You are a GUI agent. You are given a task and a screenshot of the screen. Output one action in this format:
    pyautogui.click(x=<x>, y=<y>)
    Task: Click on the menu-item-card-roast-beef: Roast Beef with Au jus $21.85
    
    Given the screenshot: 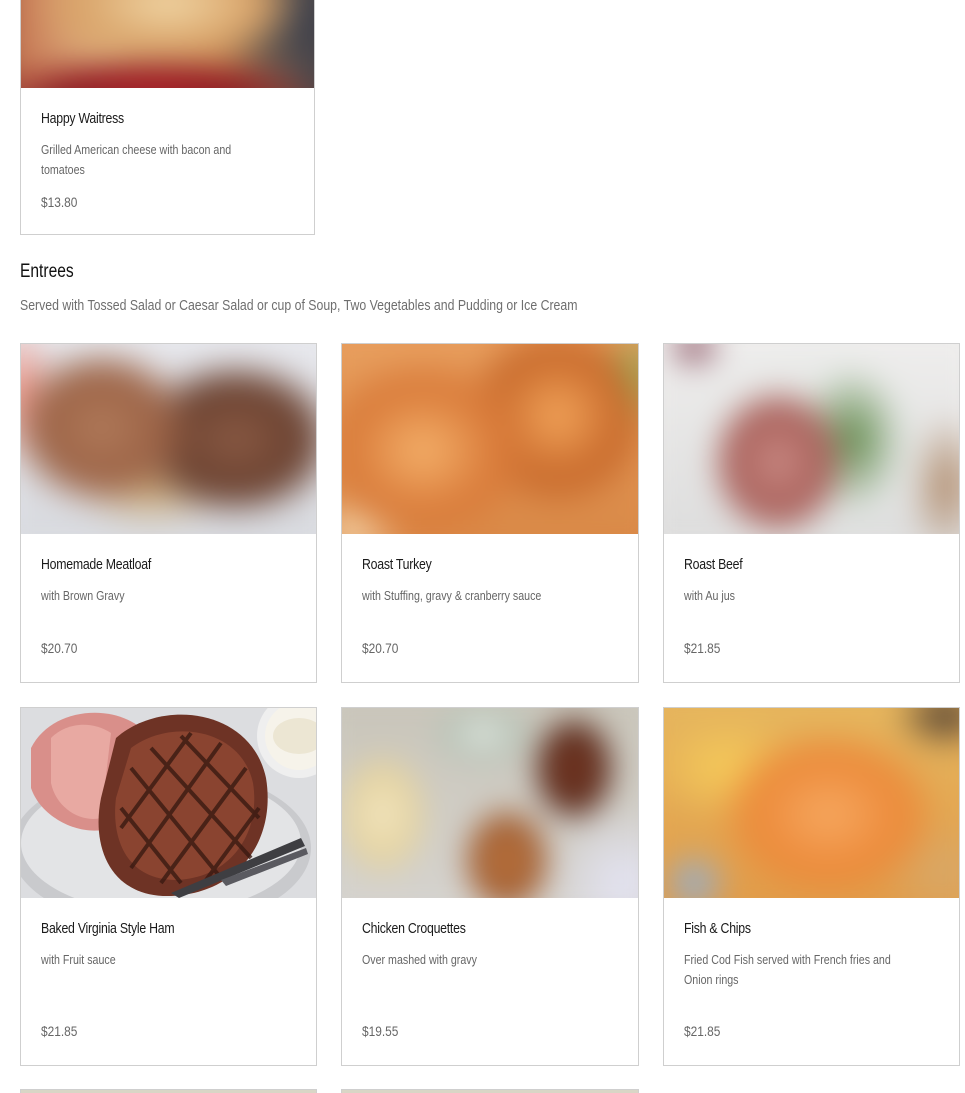 What is the action you would take?
    pyautogui.click(x=811, y=513)
    